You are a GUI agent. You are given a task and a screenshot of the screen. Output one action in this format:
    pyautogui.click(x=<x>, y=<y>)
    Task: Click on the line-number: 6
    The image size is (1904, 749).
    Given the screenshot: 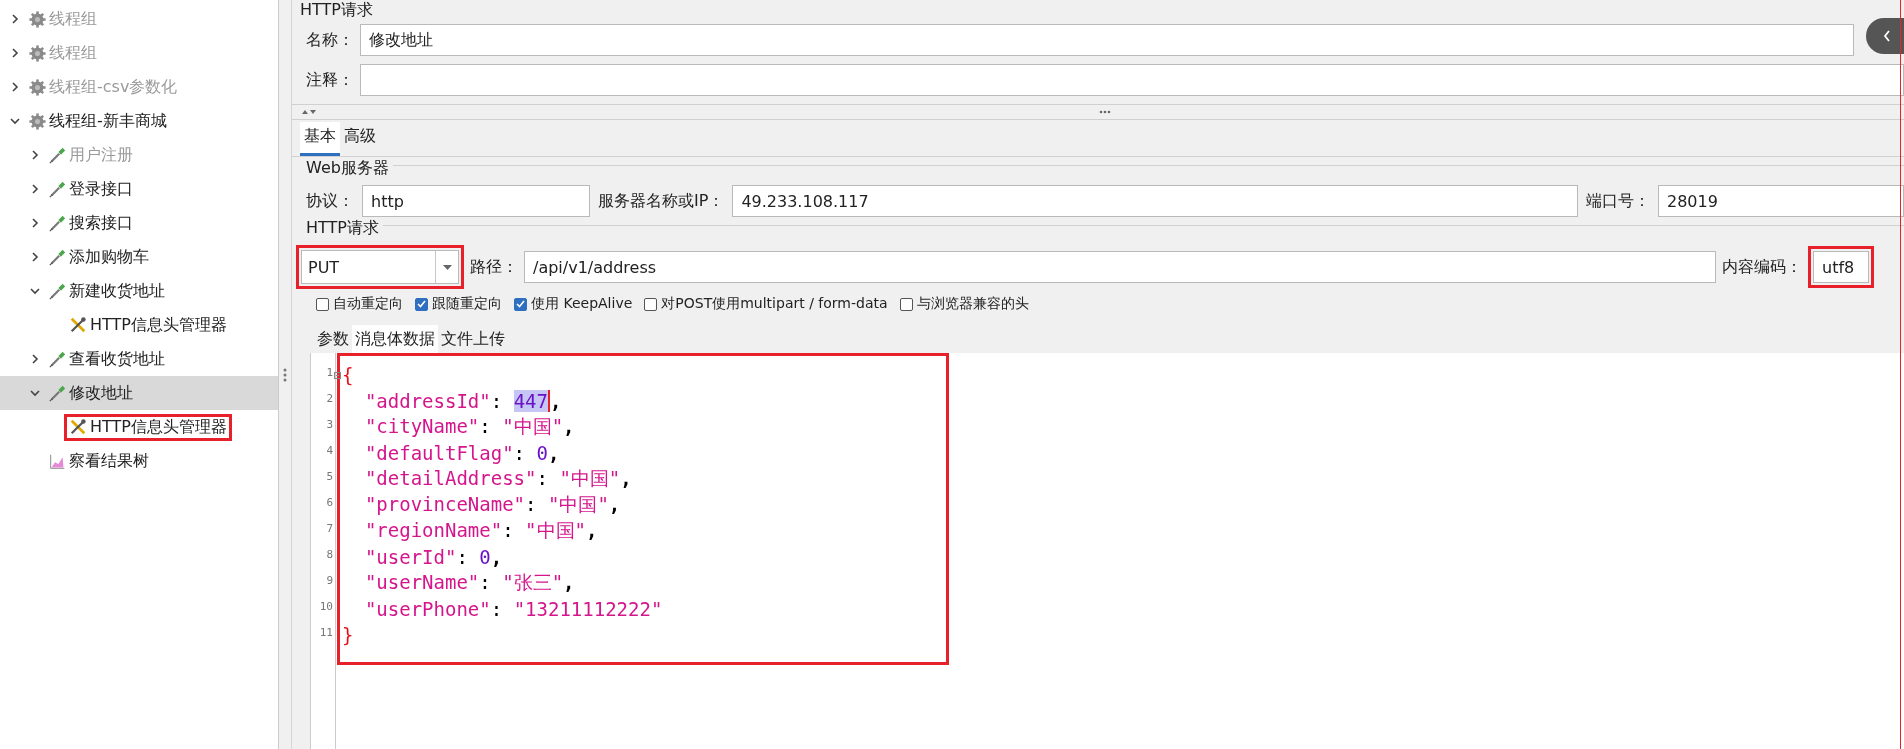 What is the action you would take?
    pyautogui.click(x=329, y=502)
    